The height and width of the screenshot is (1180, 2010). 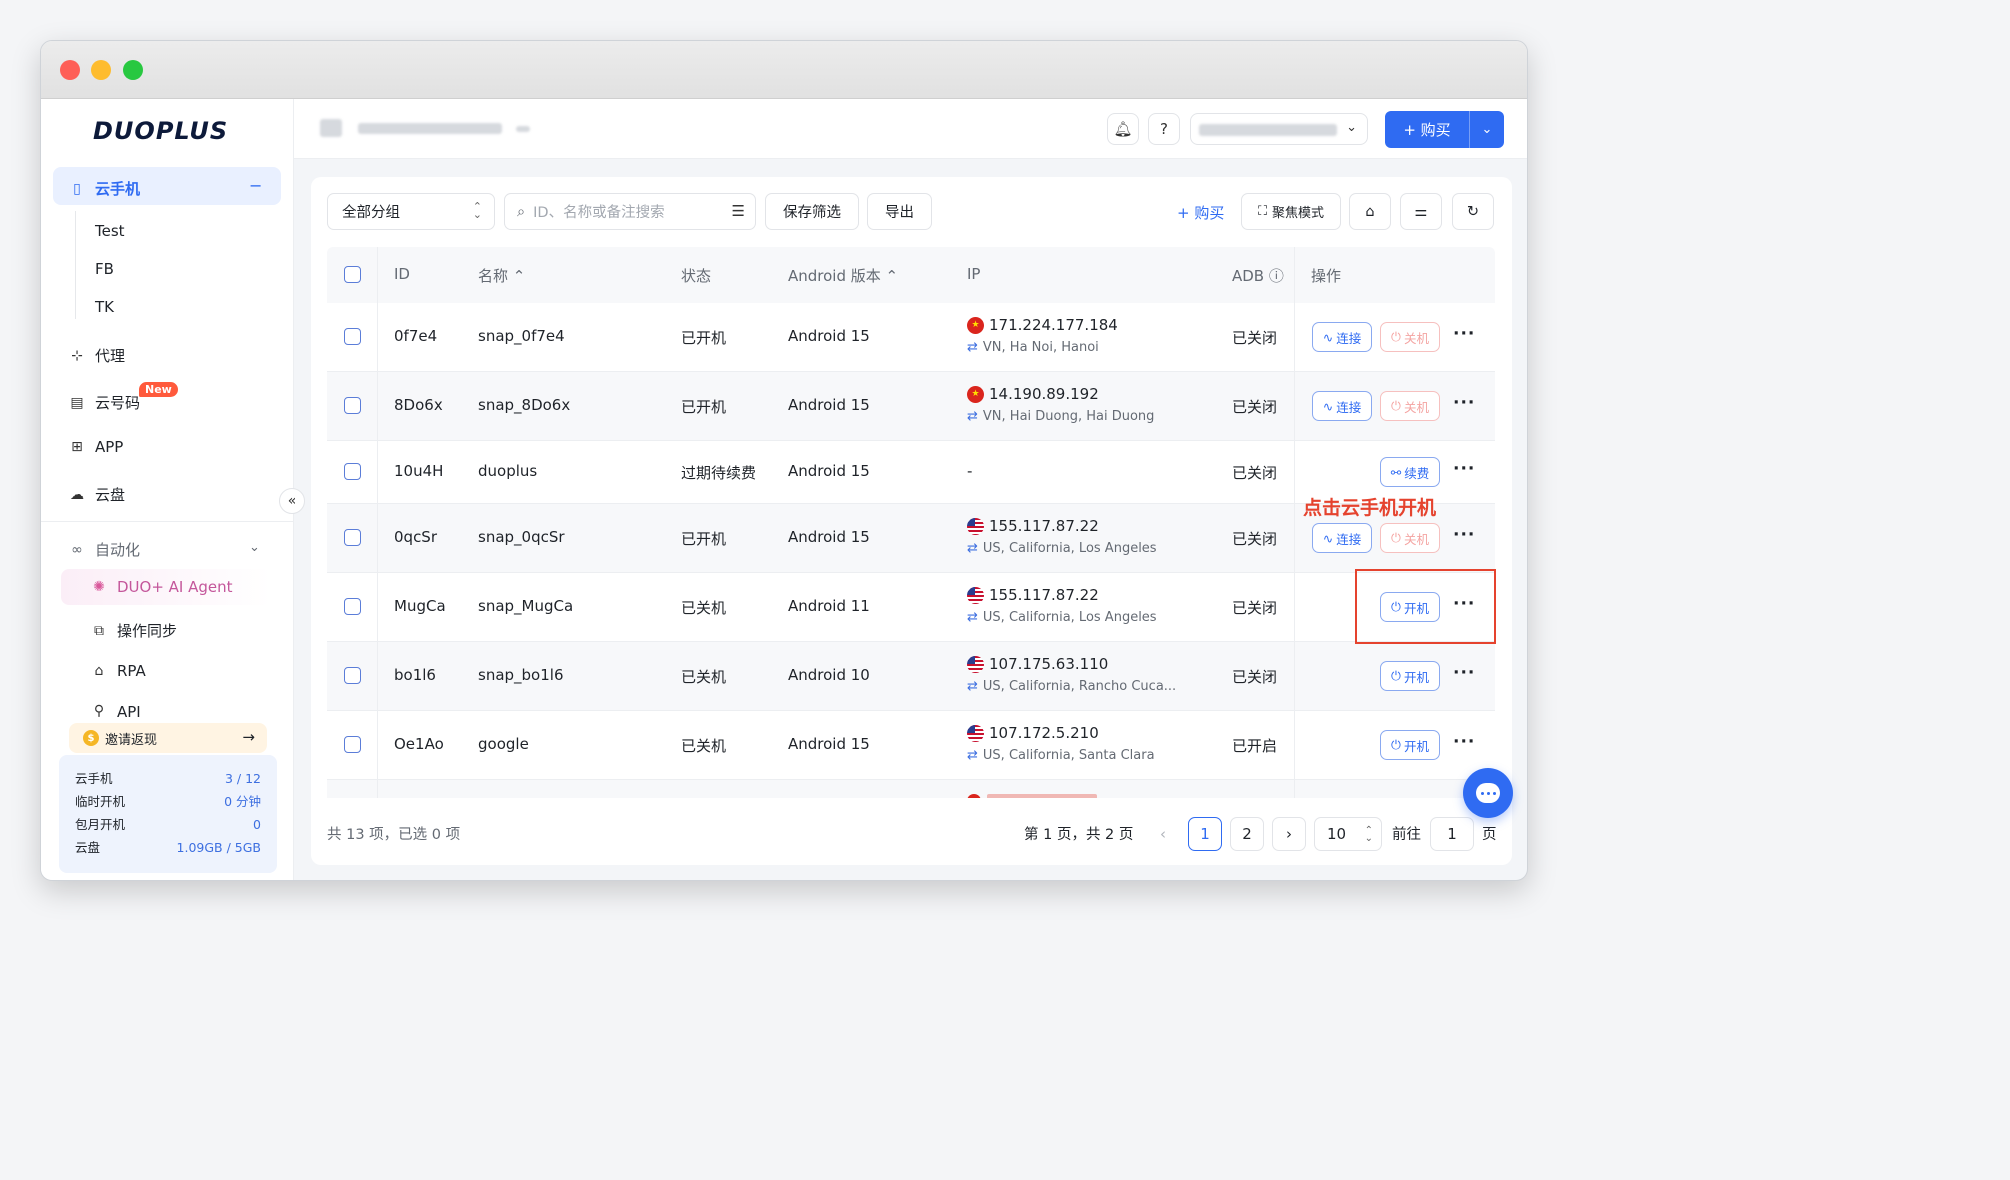 What do you see at coordinates (630, 211) in the screenshot?
I see `search-input: ⌕ ID、名称或备注搜索 ☰` at bounding box center [630, 211].